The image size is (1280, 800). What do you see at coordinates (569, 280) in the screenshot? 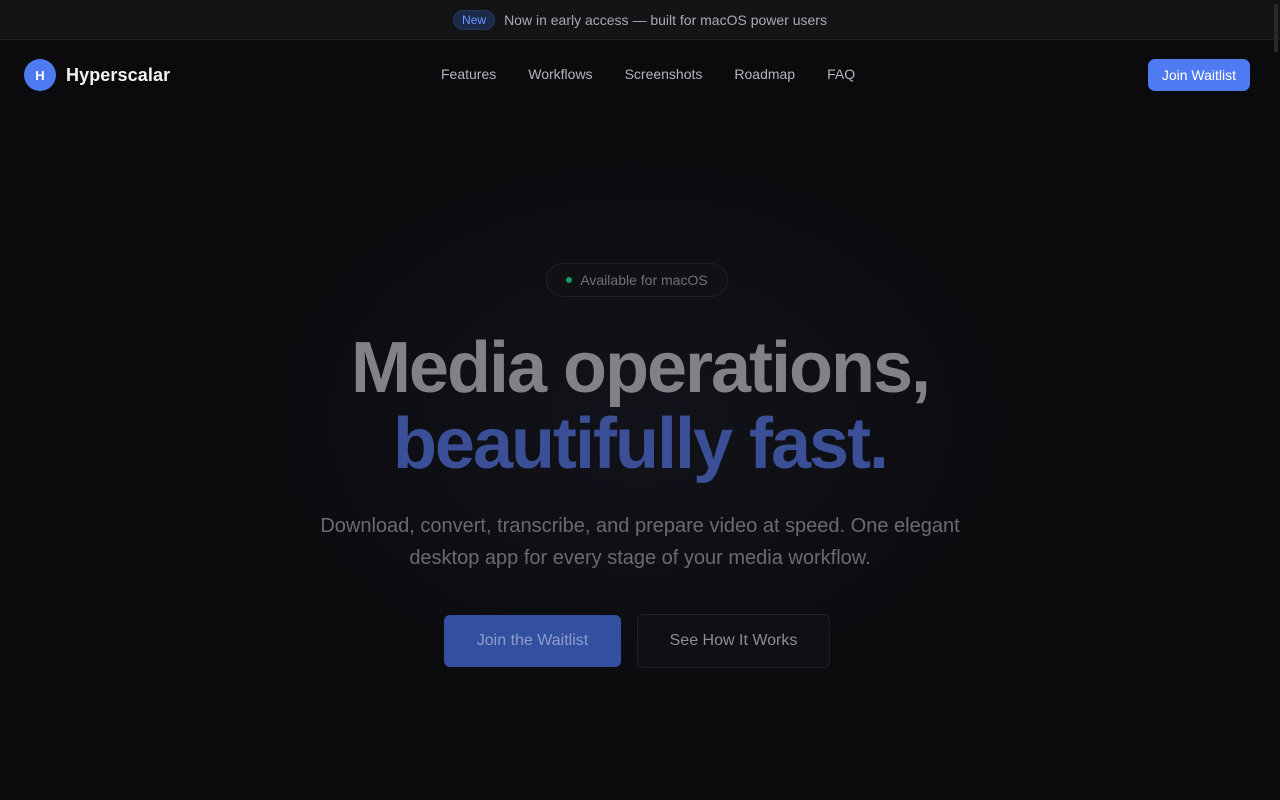
I see `status-dot-icon` at bounding box center [569, 280].